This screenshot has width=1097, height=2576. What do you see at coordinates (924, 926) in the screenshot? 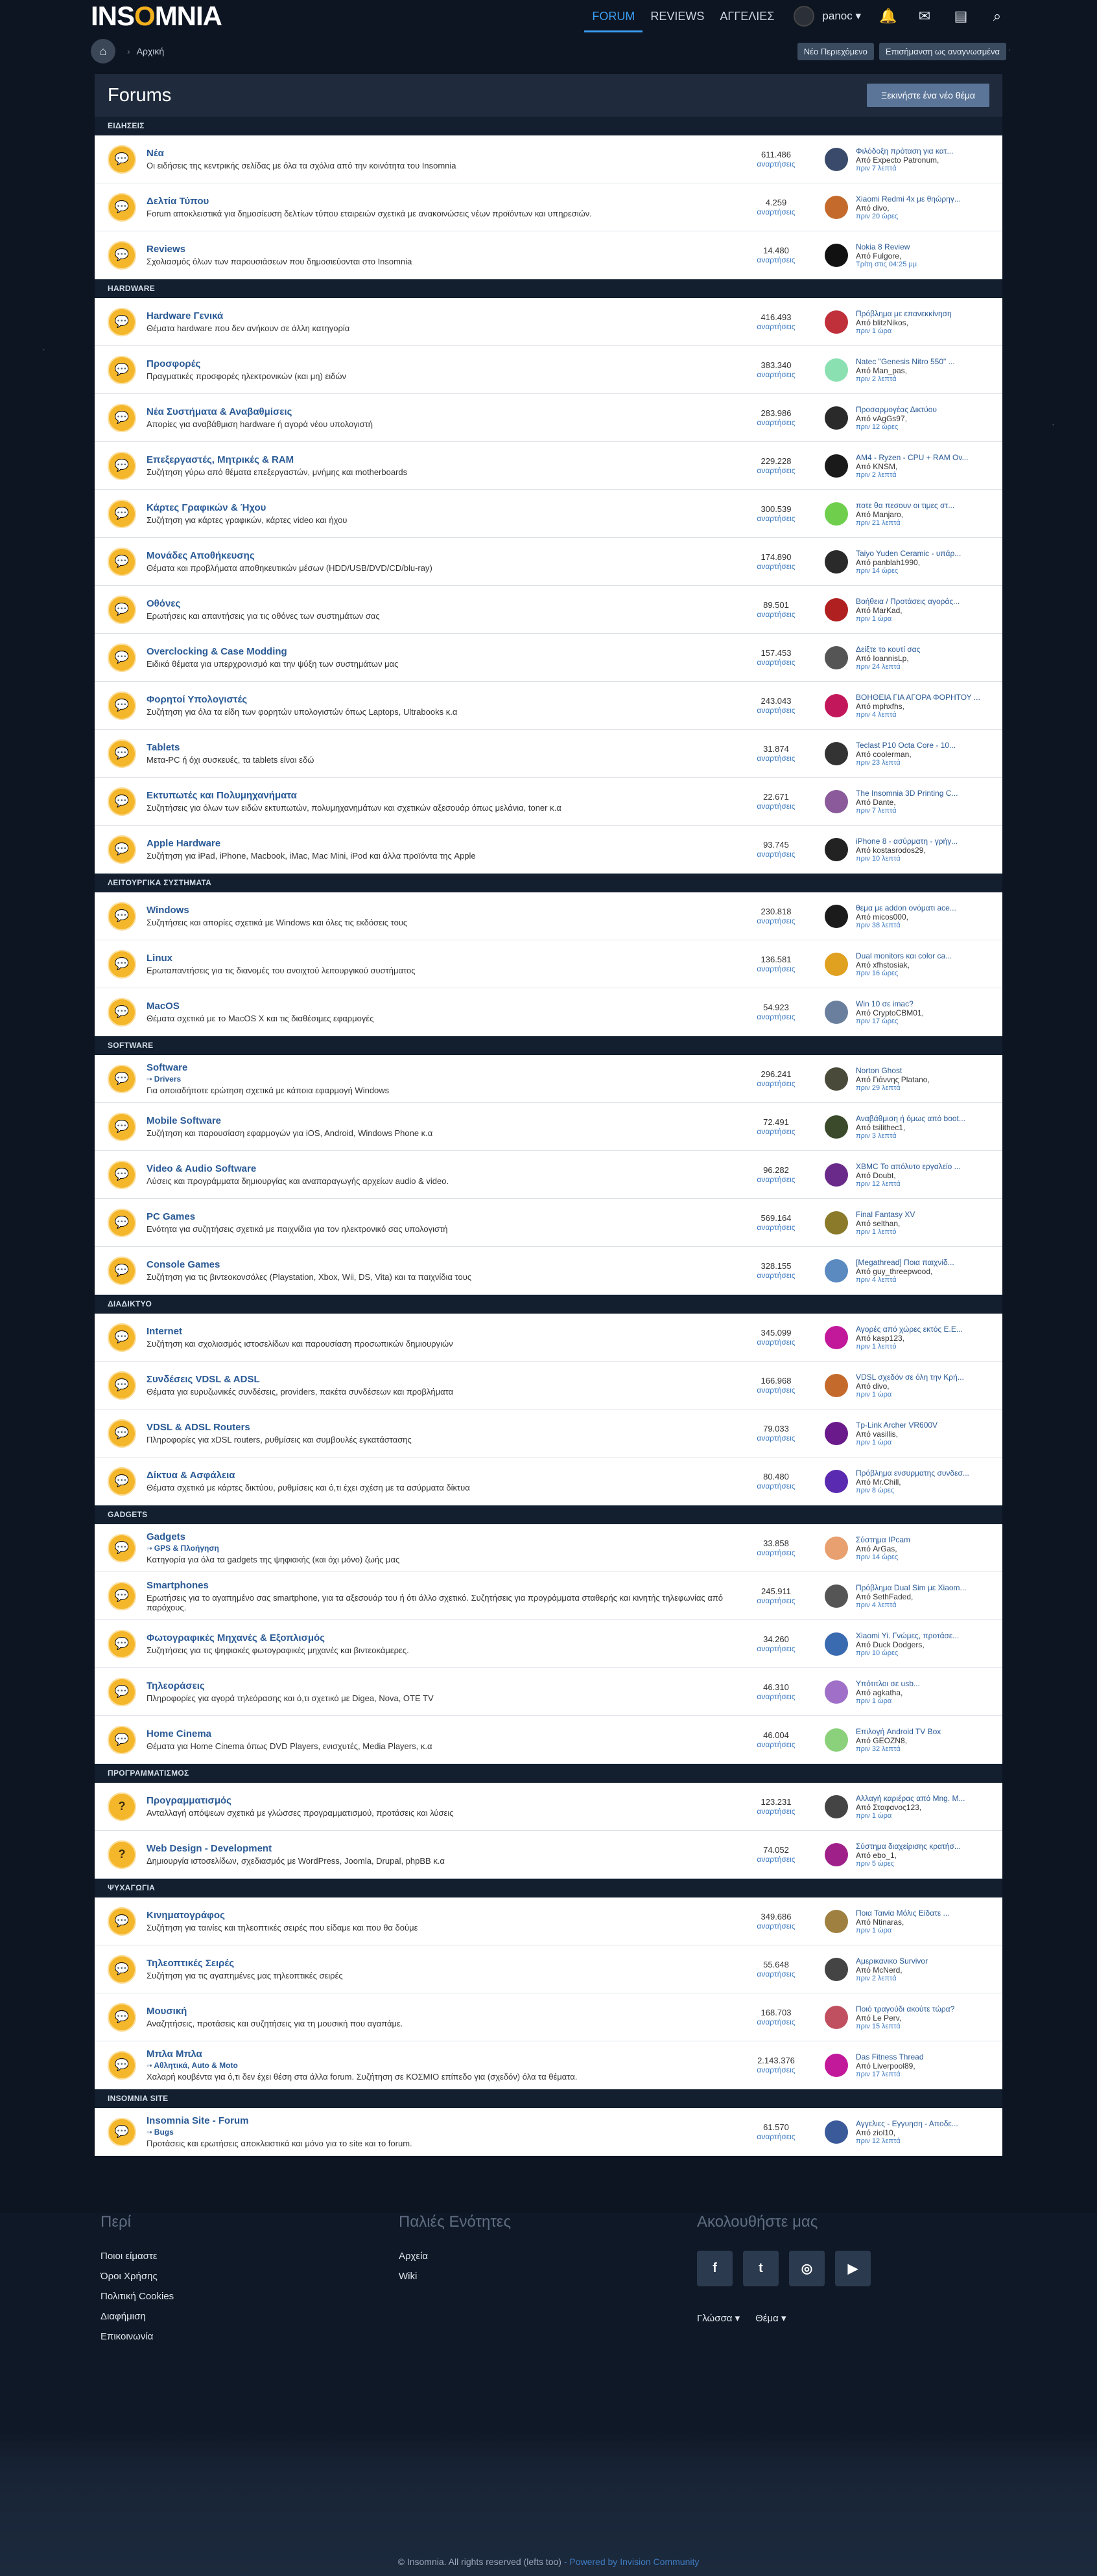
I see `last-post-time: πριν 38 λεπτά` at bounding box center [924, 926].